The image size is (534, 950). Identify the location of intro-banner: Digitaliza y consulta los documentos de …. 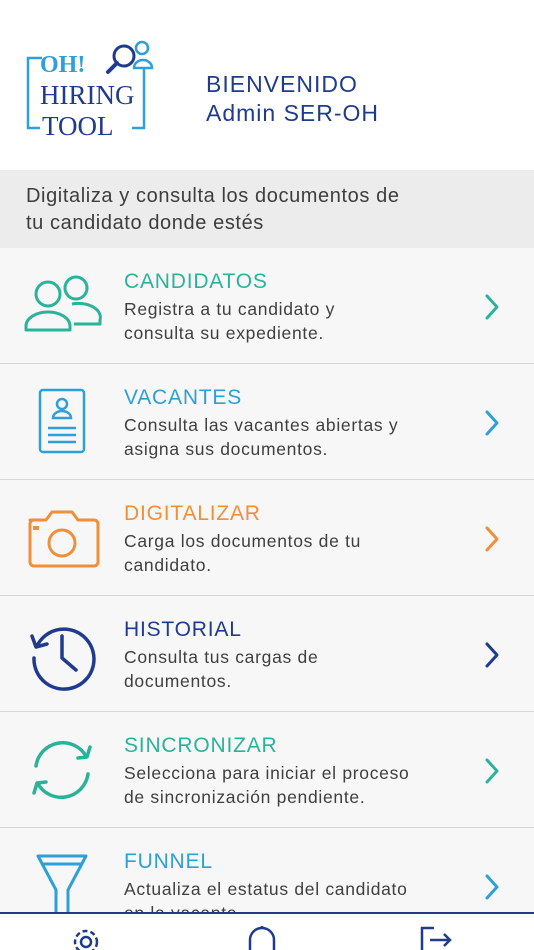
(267, 209).